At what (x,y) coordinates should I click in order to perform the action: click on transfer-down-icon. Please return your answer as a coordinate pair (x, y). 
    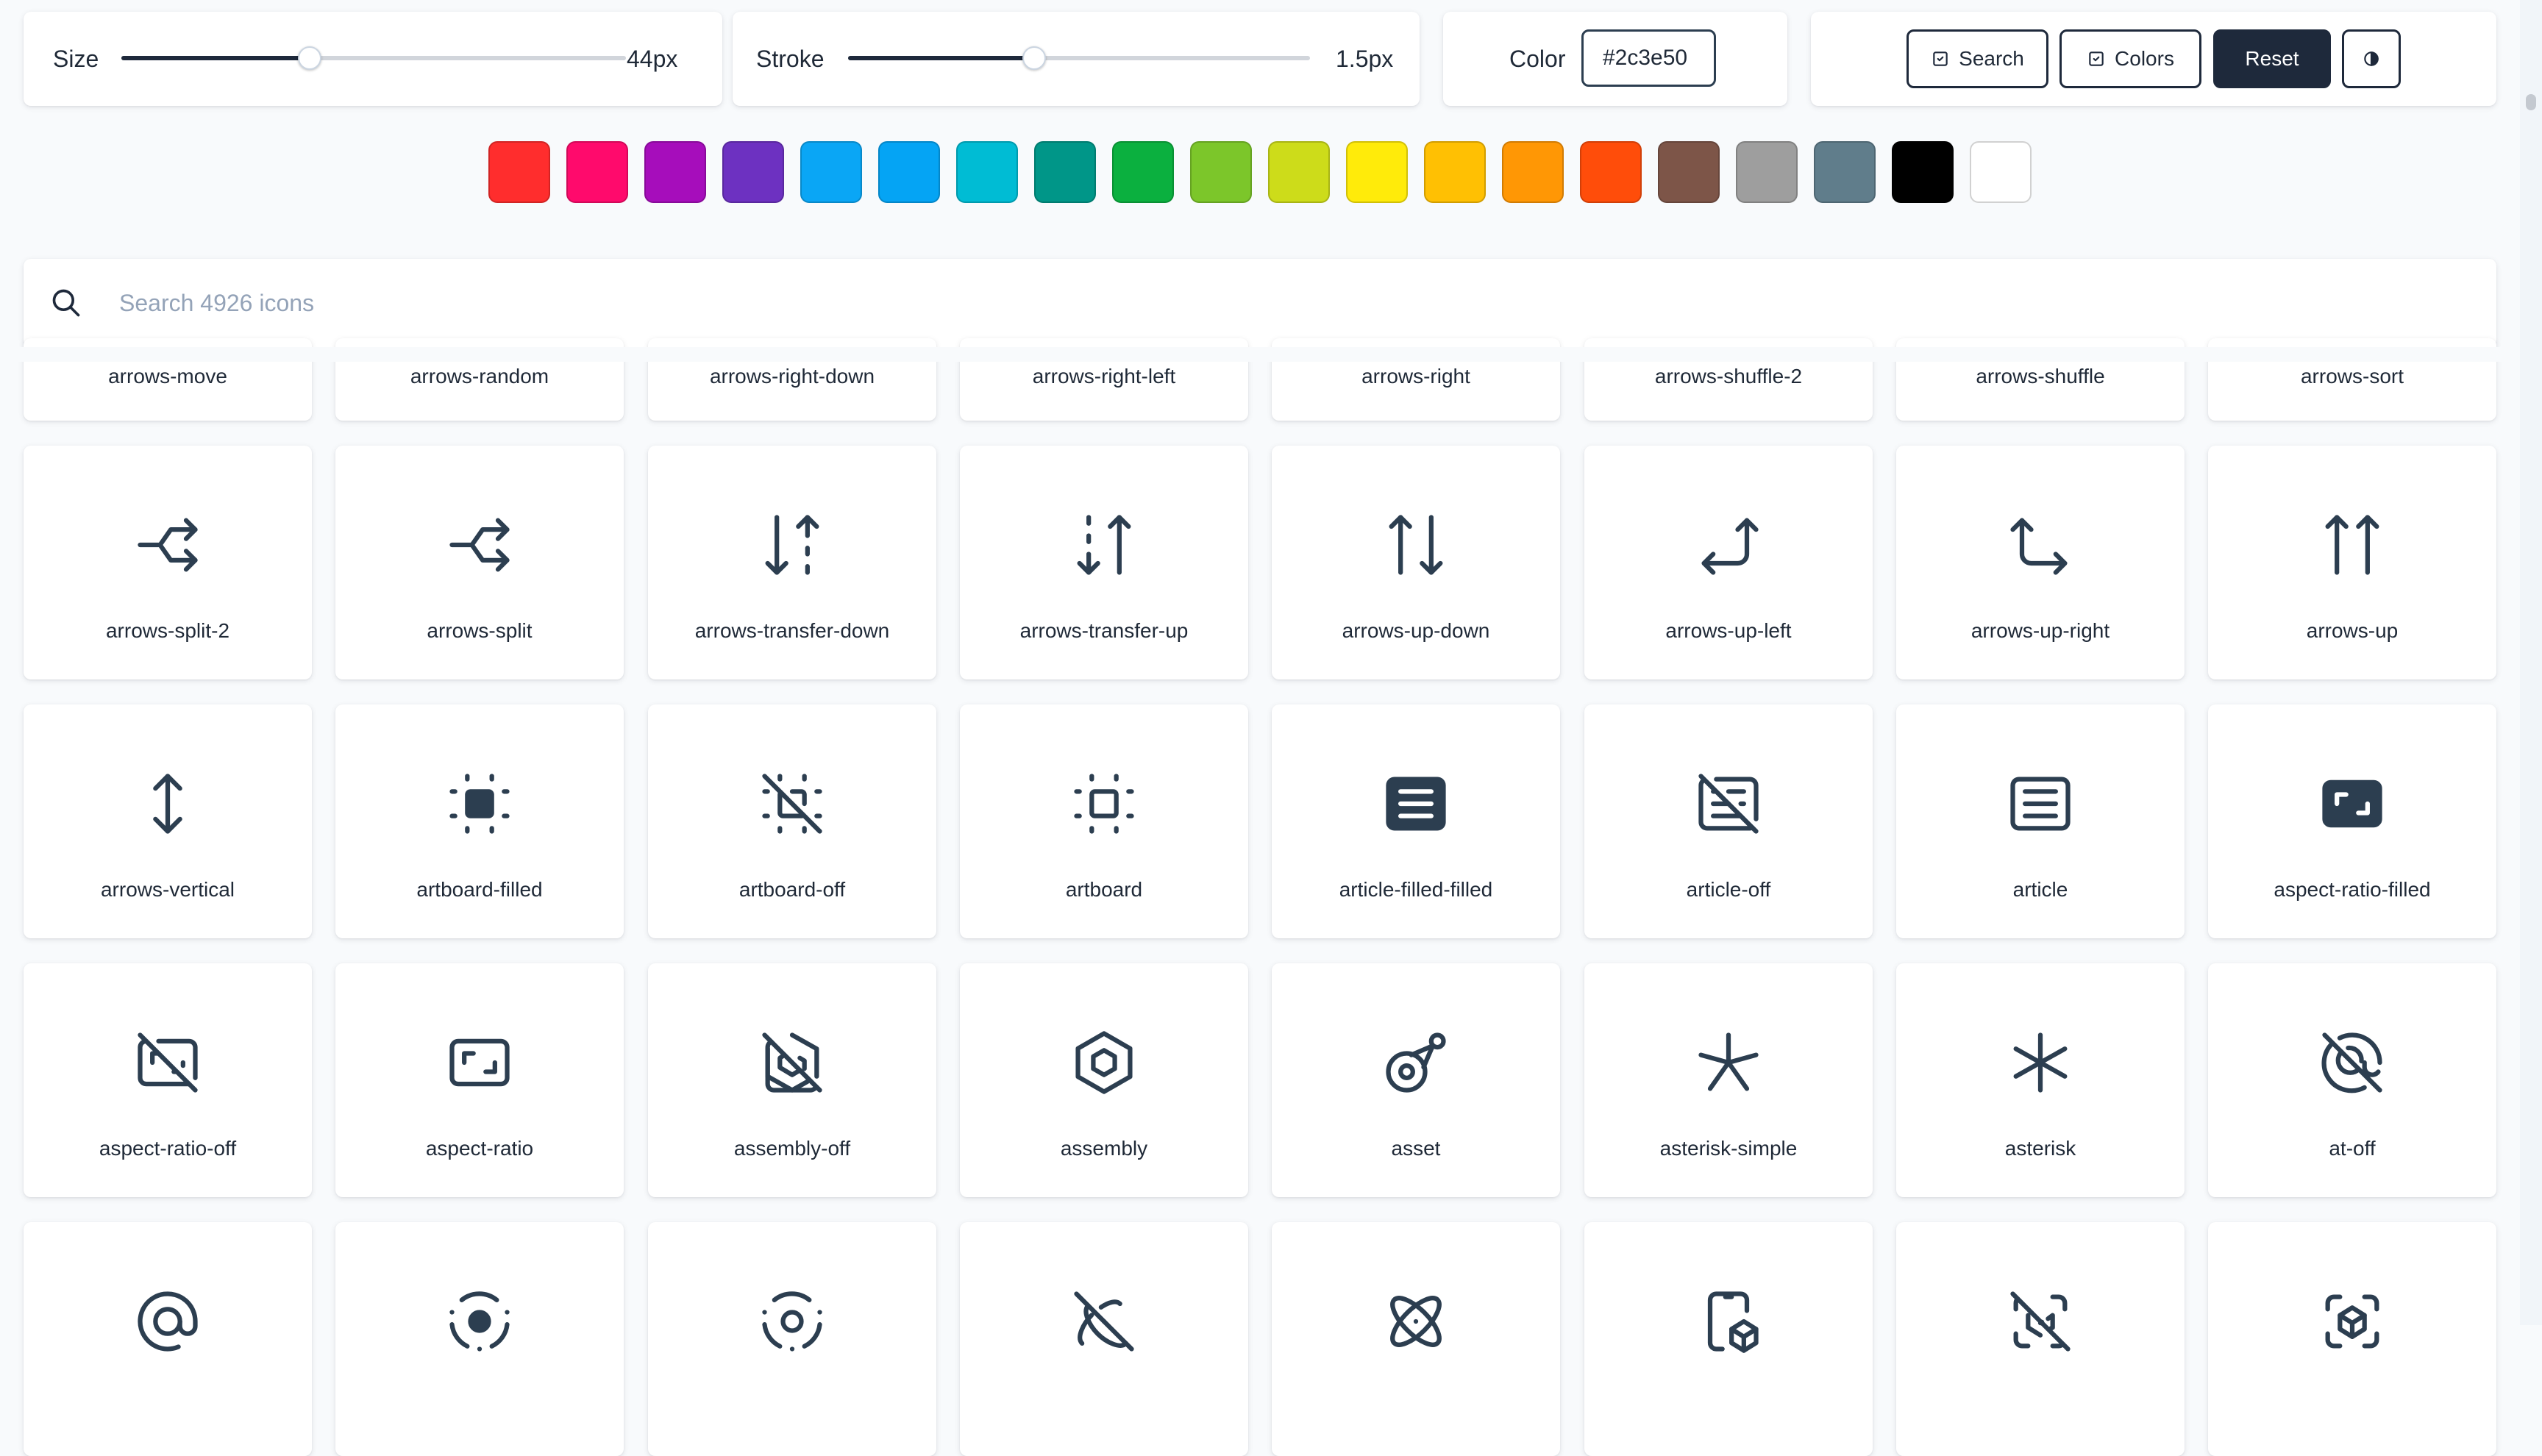
    Looking at the image, I should click on (792, 545).